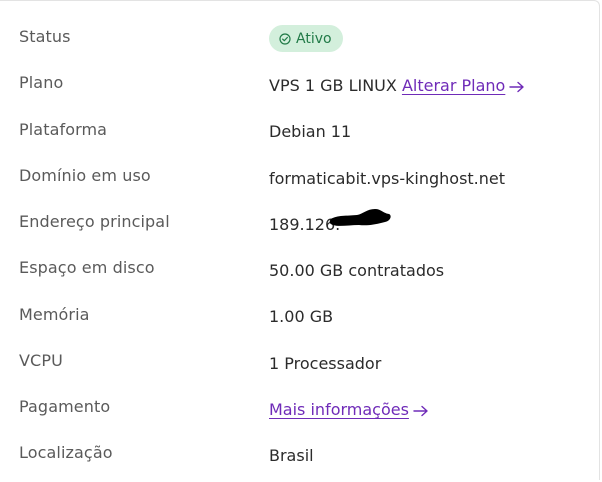 This screenshot has width=602, height=482. Describe the element at coordinates (41, 82) in the screenshot. I see `plano-label: Plano` at that location.